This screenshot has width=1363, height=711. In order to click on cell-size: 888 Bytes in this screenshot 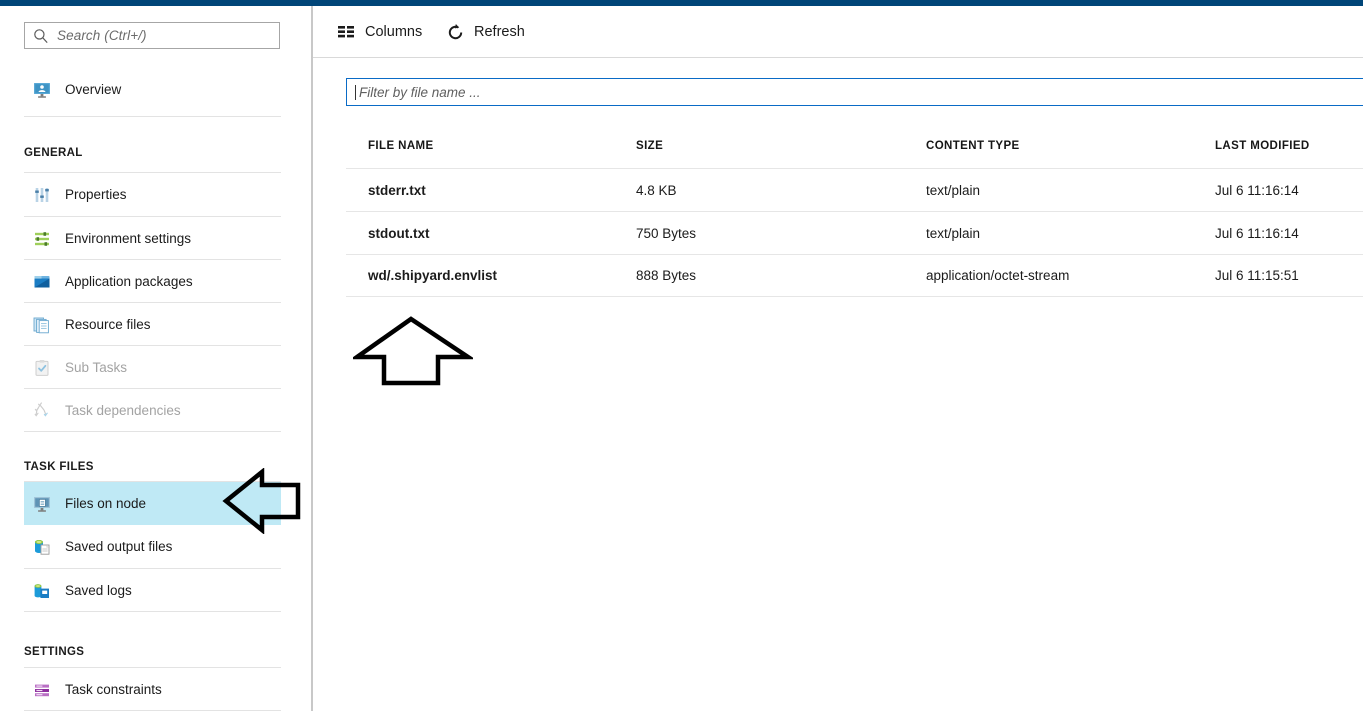, I will do `click(666, 275)`.